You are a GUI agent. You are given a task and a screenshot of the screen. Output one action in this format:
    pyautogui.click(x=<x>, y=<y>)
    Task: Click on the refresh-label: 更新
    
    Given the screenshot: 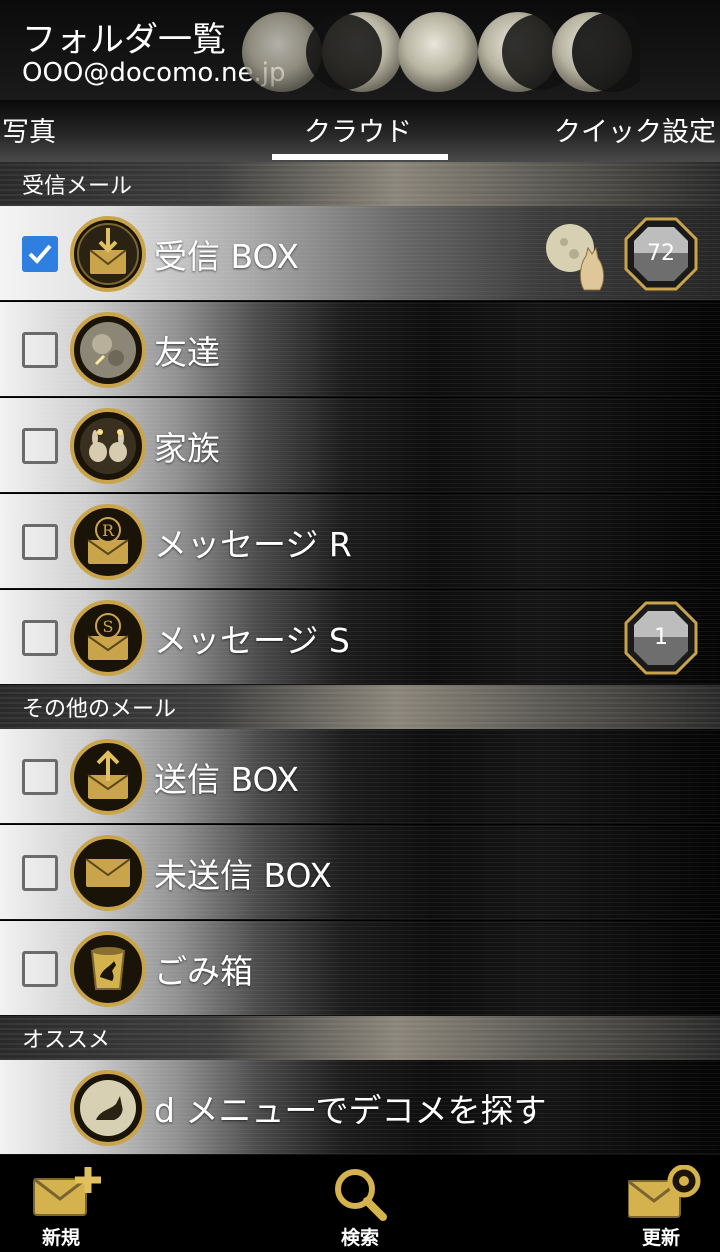 What is the action you would take?
    pyautogui.click(x=660, y=1238)
    